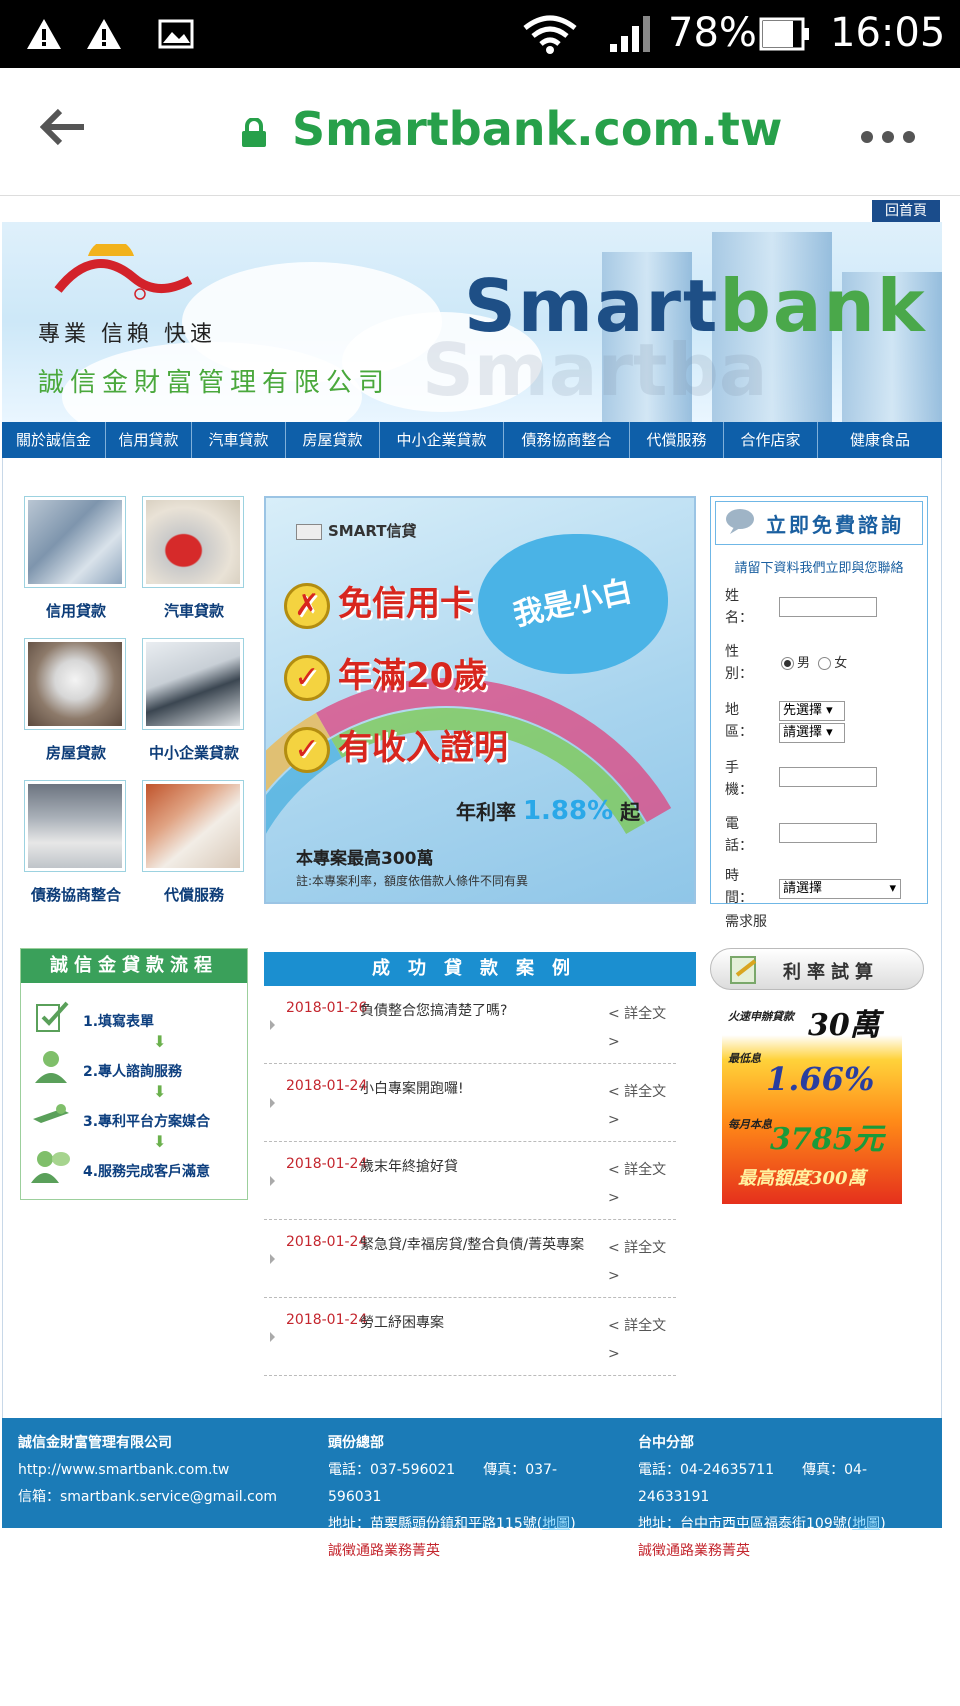 This screenshot has height=1706, width=960. I want to click on tile-house-loan: 房屋貸款, so click(76, 700).